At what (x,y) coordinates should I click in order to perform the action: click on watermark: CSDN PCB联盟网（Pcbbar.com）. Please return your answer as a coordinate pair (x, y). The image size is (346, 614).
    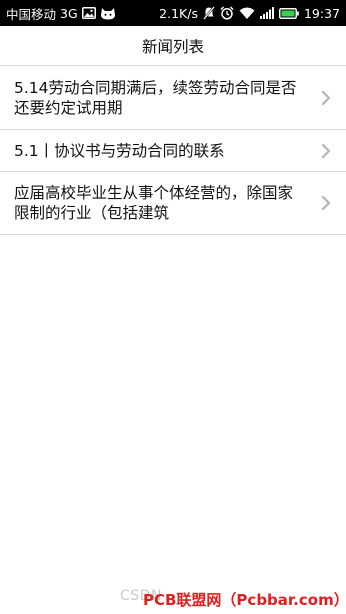
    Looking at the image, I should click on (233, 599).